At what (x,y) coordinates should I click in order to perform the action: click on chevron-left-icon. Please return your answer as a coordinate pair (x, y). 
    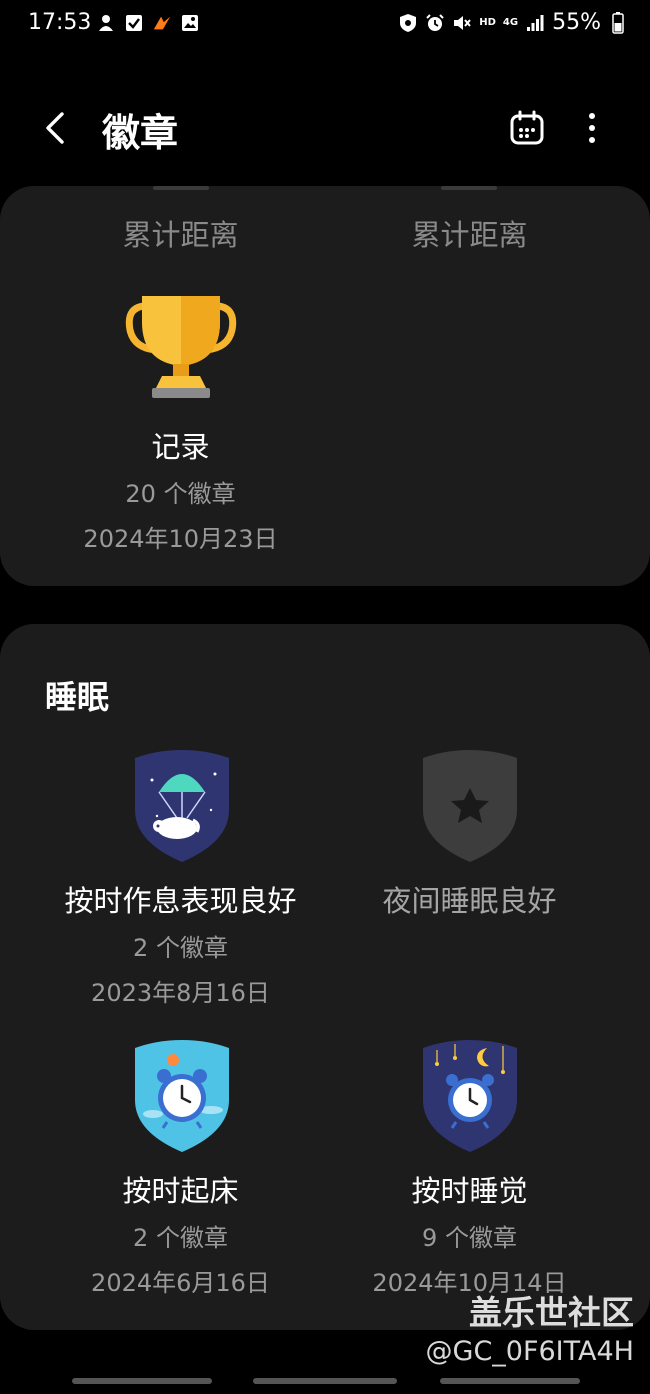
    Looking at the image, I should click on (55, 128).